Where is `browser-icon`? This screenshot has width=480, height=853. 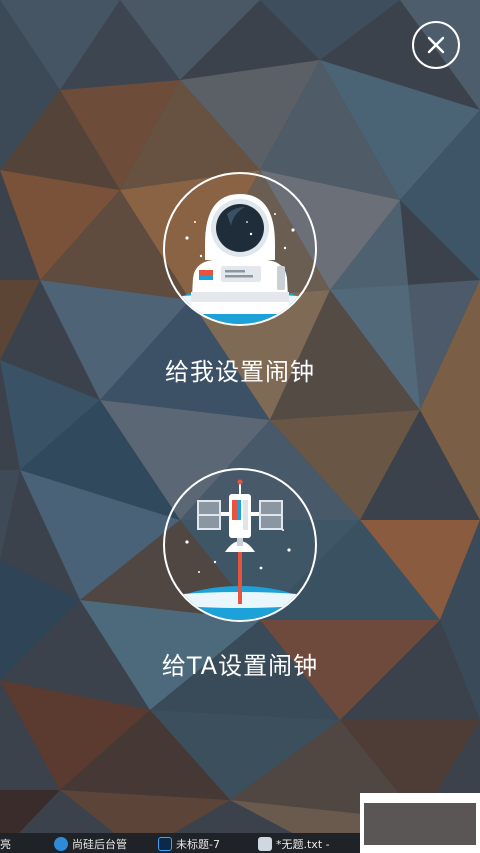
browser-icon is located at coordinates (61, 844).